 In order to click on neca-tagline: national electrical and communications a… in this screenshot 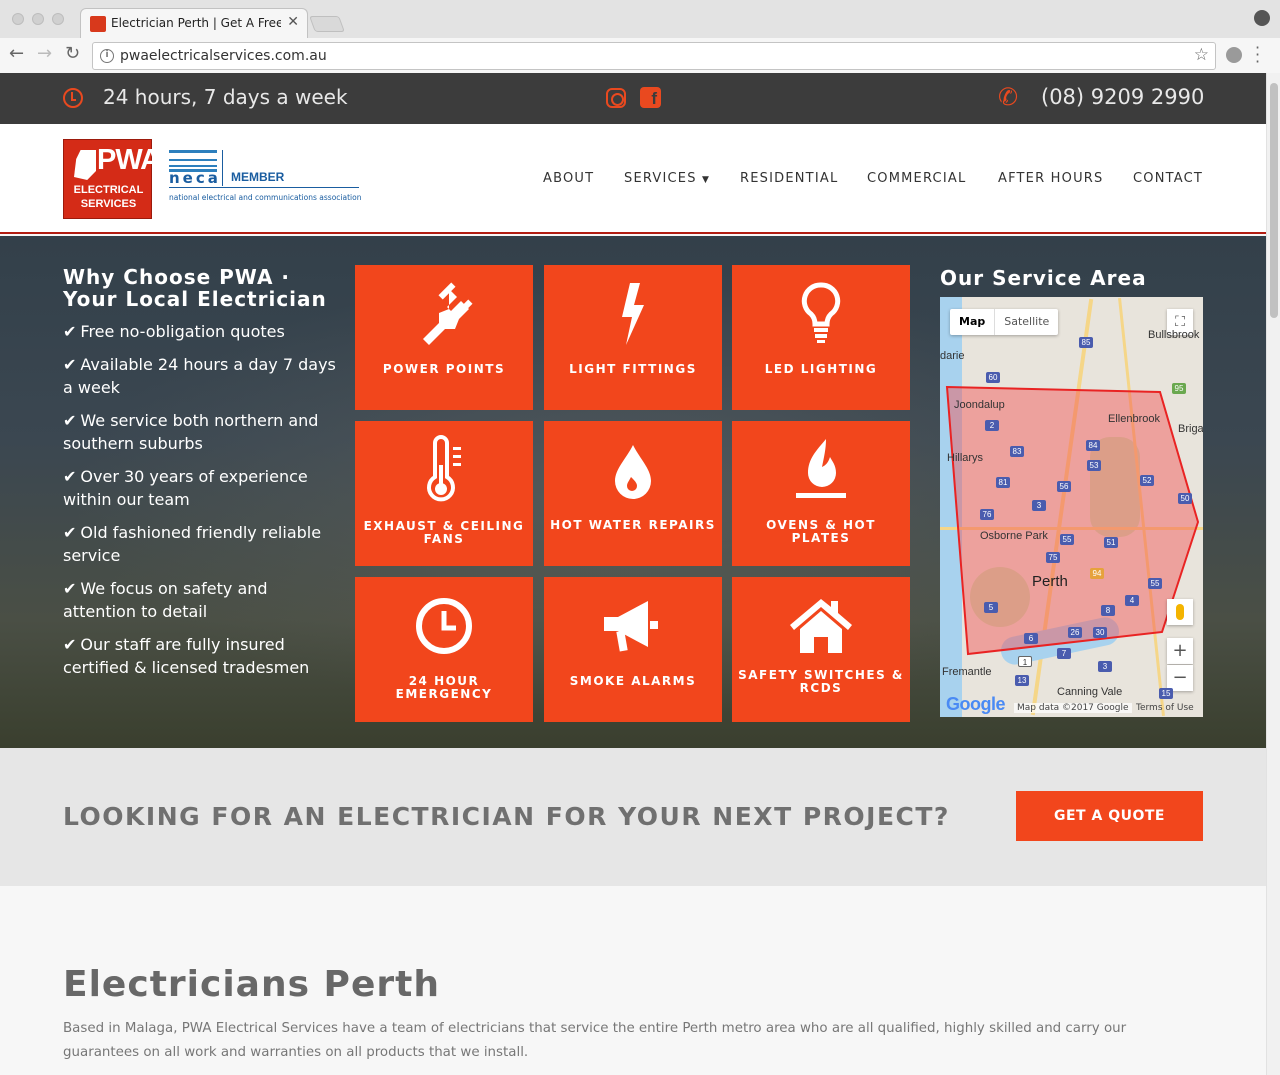, I will do `click(265, 197)`.